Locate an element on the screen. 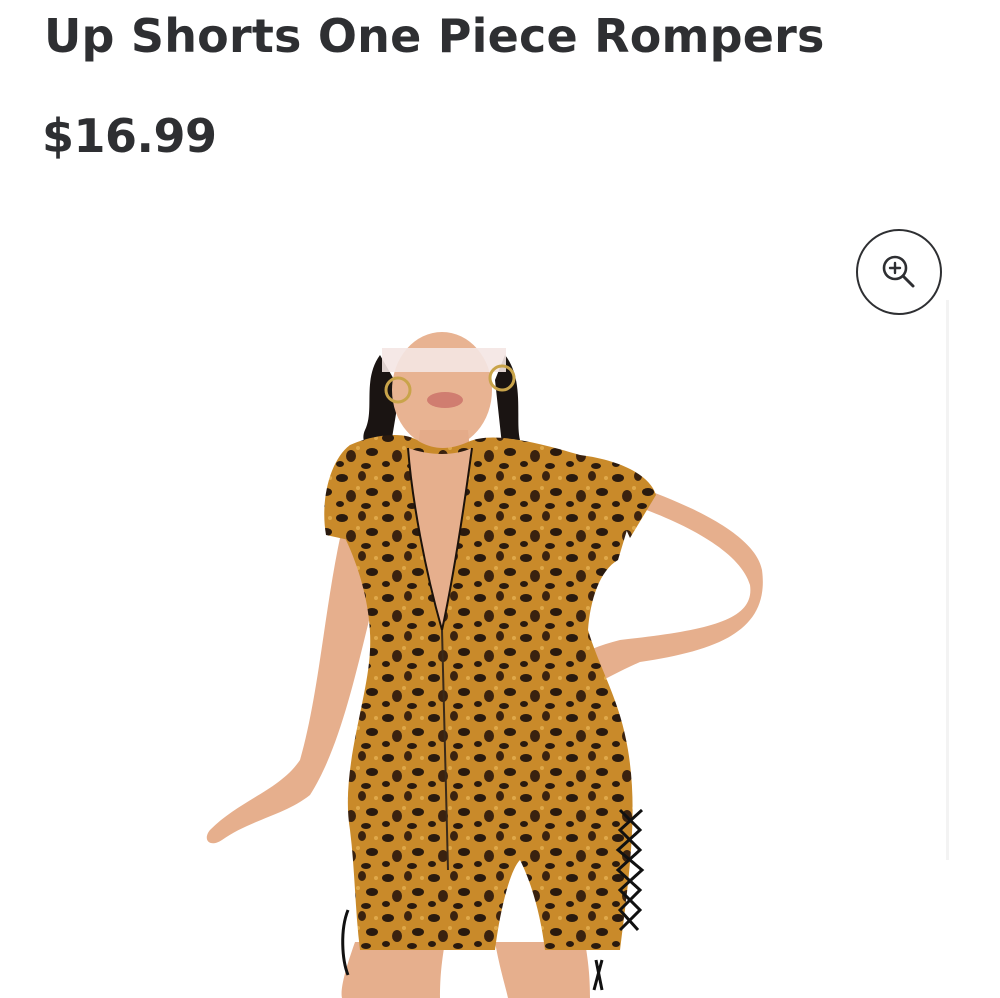  zoom-in-icon is located at coordinates (898, 271).